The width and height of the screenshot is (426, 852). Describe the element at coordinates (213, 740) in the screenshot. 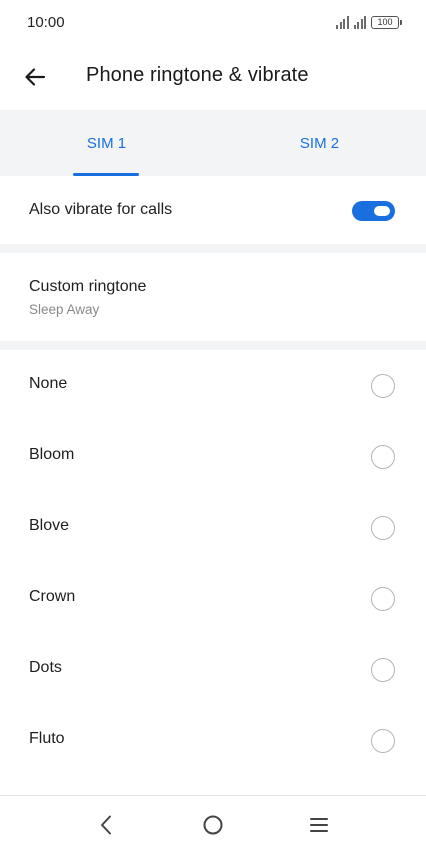

I see `list-item: Fluto` at that location.